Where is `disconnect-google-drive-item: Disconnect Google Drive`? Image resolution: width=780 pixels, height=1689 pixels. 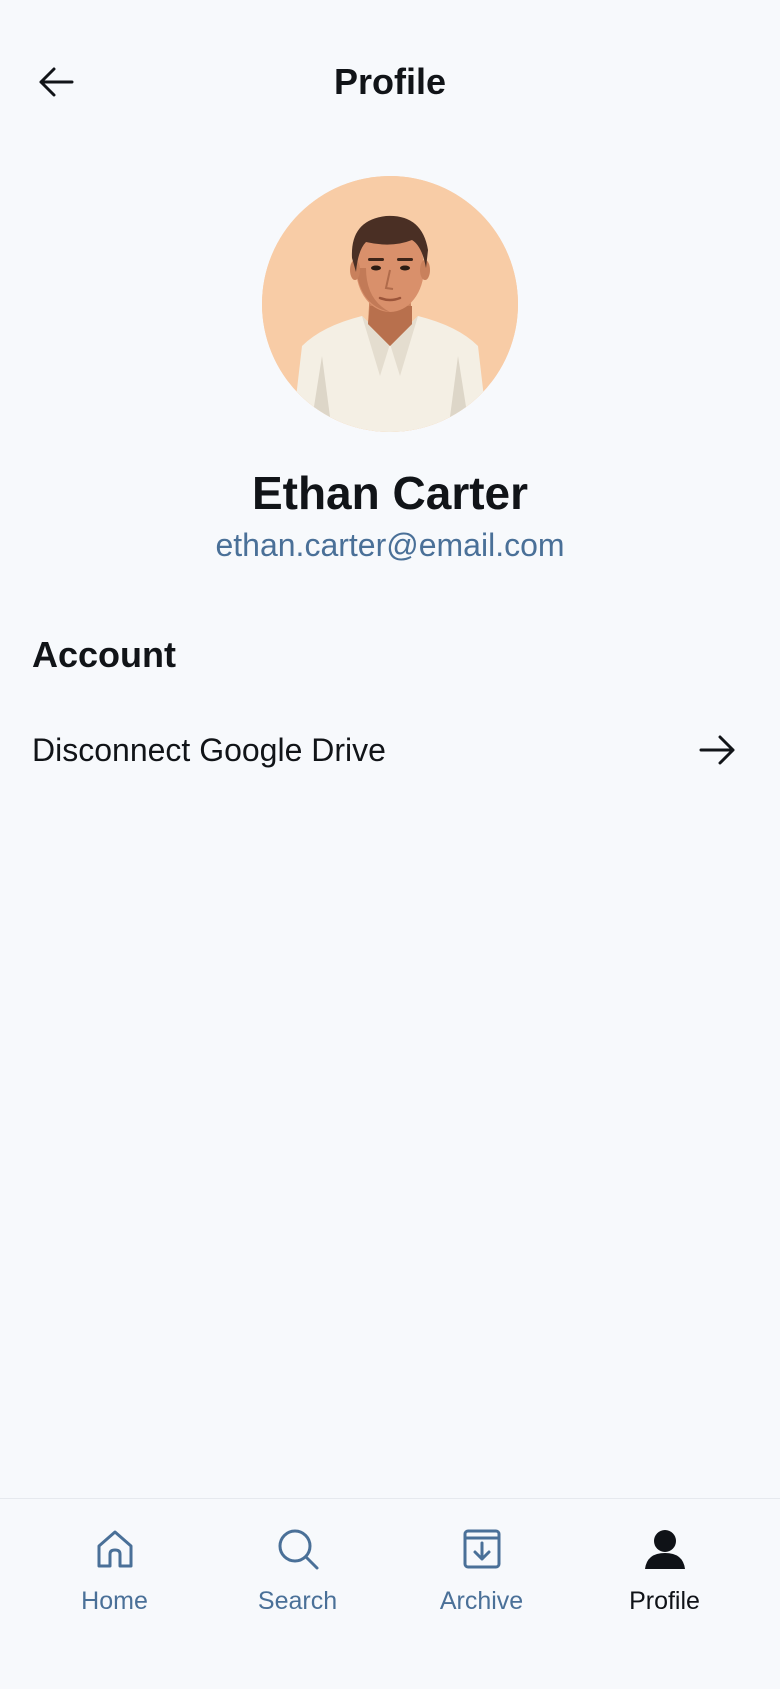
disconnect-google-drive-item: Disconnect Google Drive is located at coordinates (390, 750).